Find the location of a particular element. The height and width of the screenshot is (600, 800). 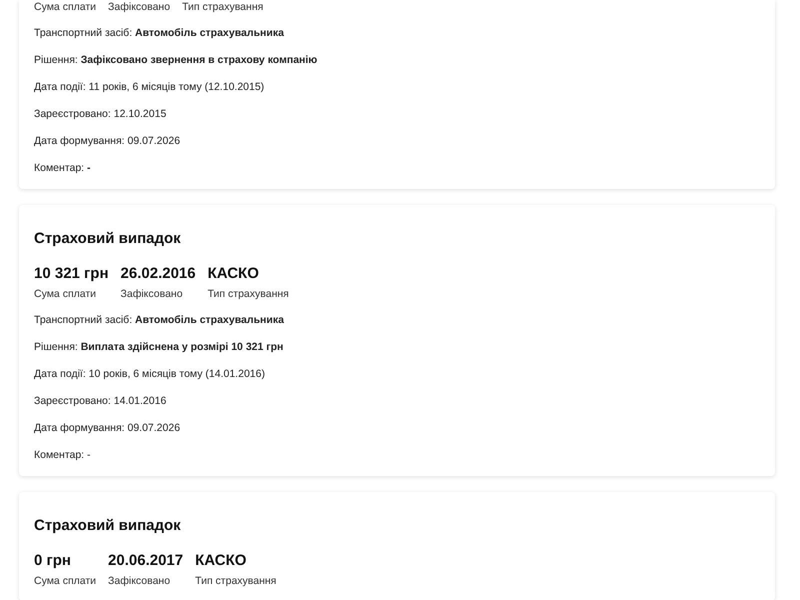

detail-line: Рішення: Зафіксовано звернення в страхову компанію is located at coordinates (176, 60).